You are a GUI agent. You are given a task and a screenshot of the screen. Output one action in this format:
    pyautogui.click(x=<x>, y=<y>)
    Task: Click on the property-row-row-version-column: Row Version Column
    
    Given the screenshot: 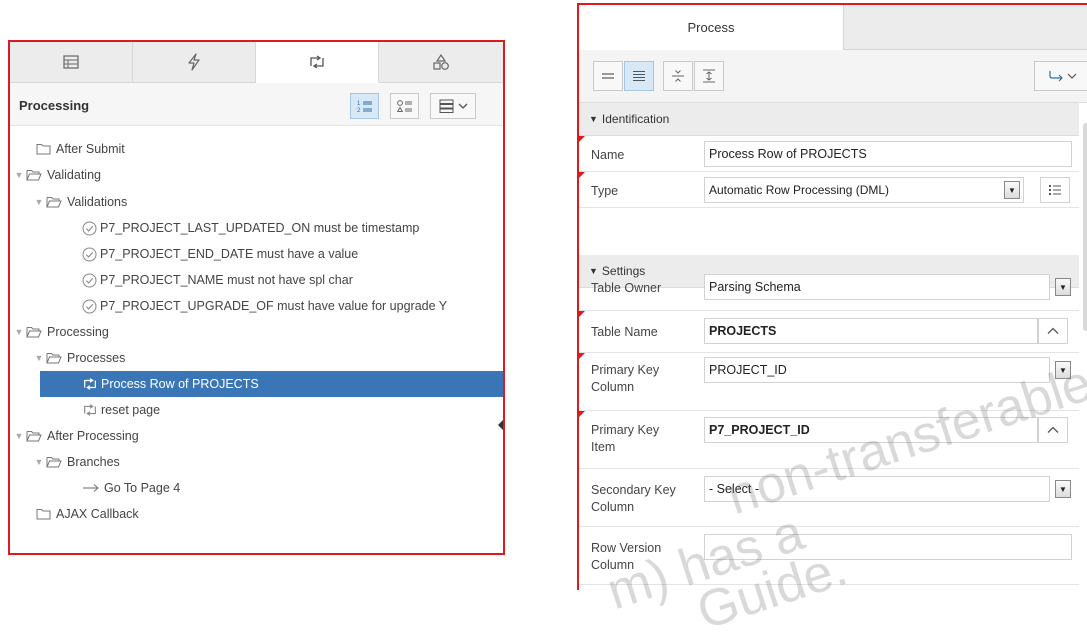 What is the action you would take?
    pyautogui.click(x=829, y=556)
    